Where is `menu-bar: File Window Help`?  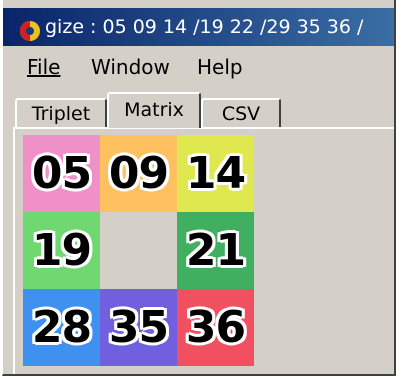 menu-bar: File Window Help is located at coordinates (198, 67).